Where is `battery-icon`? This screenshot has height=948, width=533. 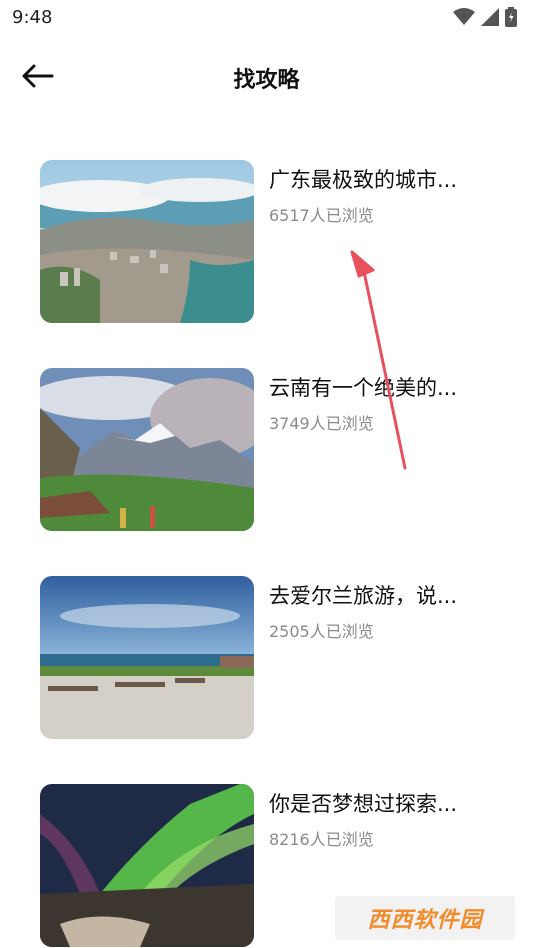 battery-icon is located at coordinates (511, 19).